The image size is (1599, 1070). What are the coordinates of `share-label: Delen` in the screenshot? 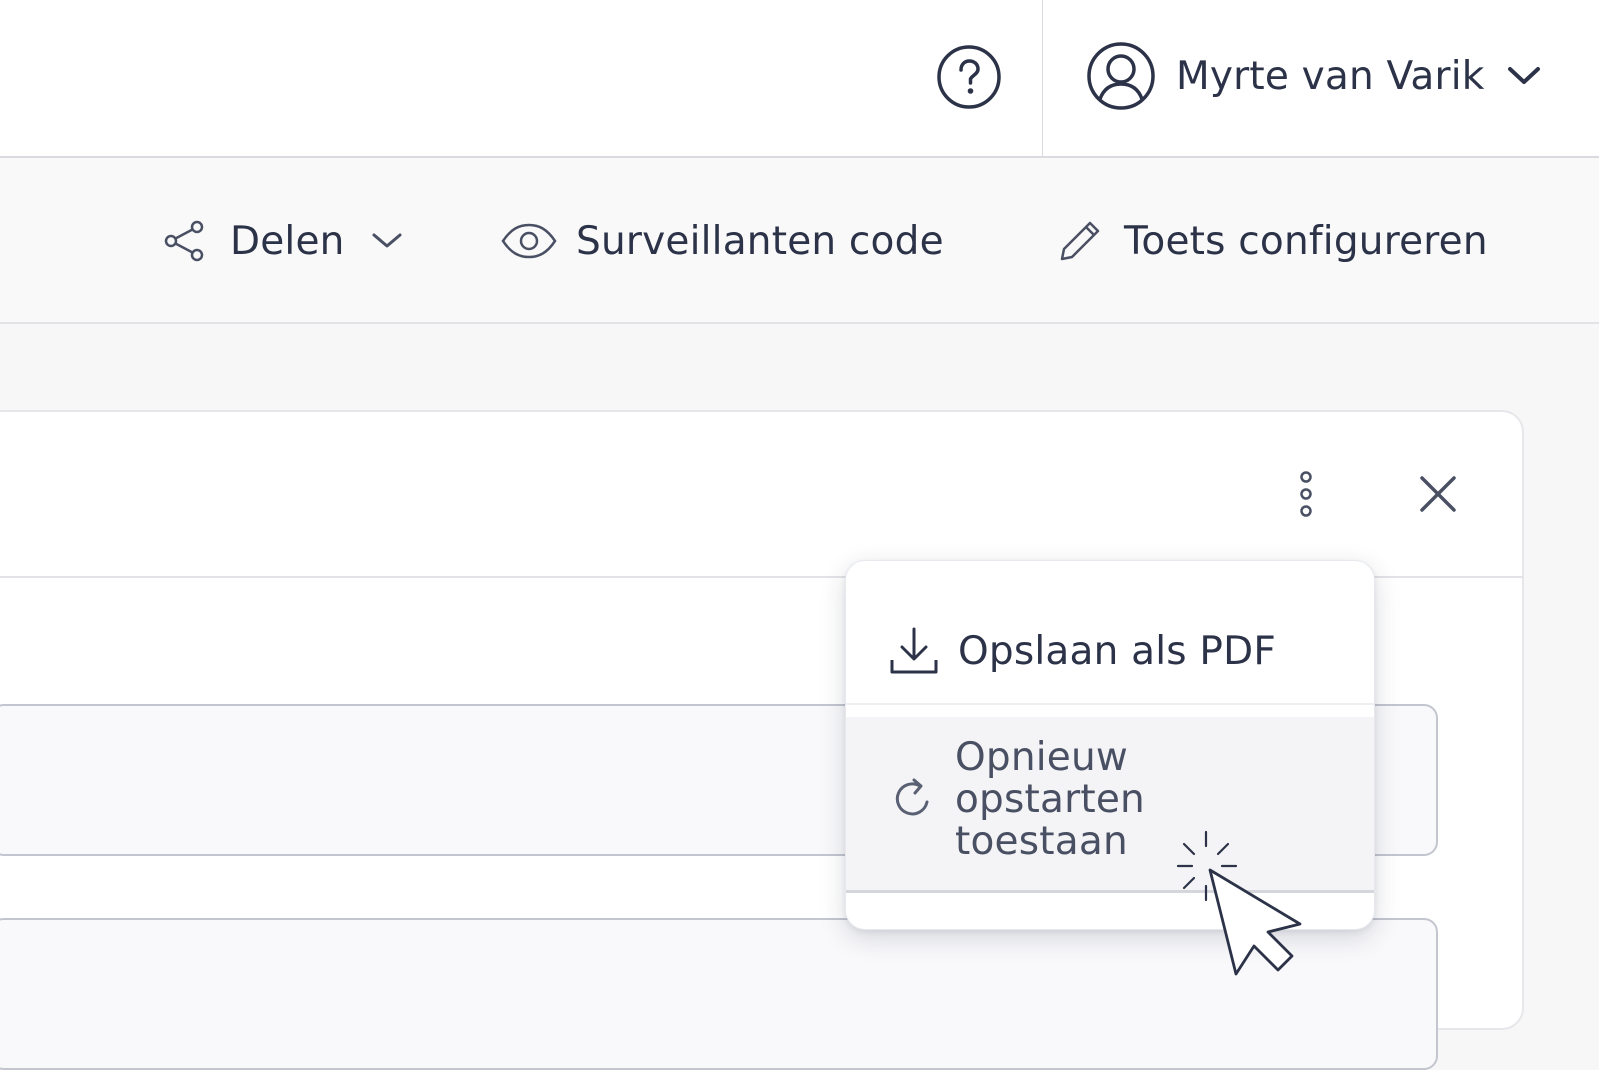 It's located at (287, 241).